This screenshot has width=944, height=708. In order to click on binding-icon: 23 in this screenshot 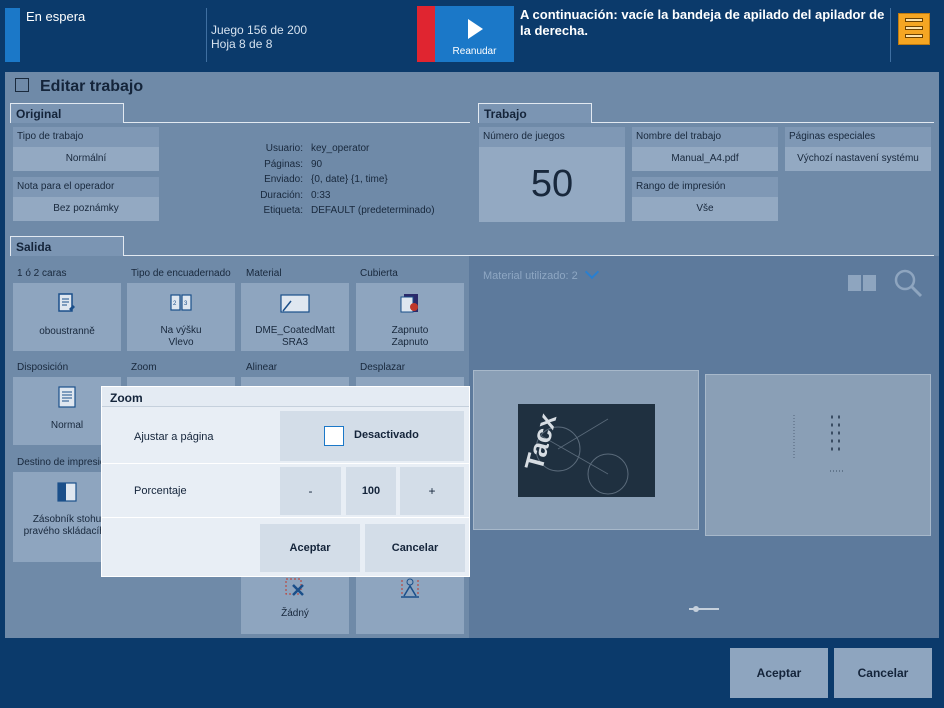, I will do `click(181, 302)`.